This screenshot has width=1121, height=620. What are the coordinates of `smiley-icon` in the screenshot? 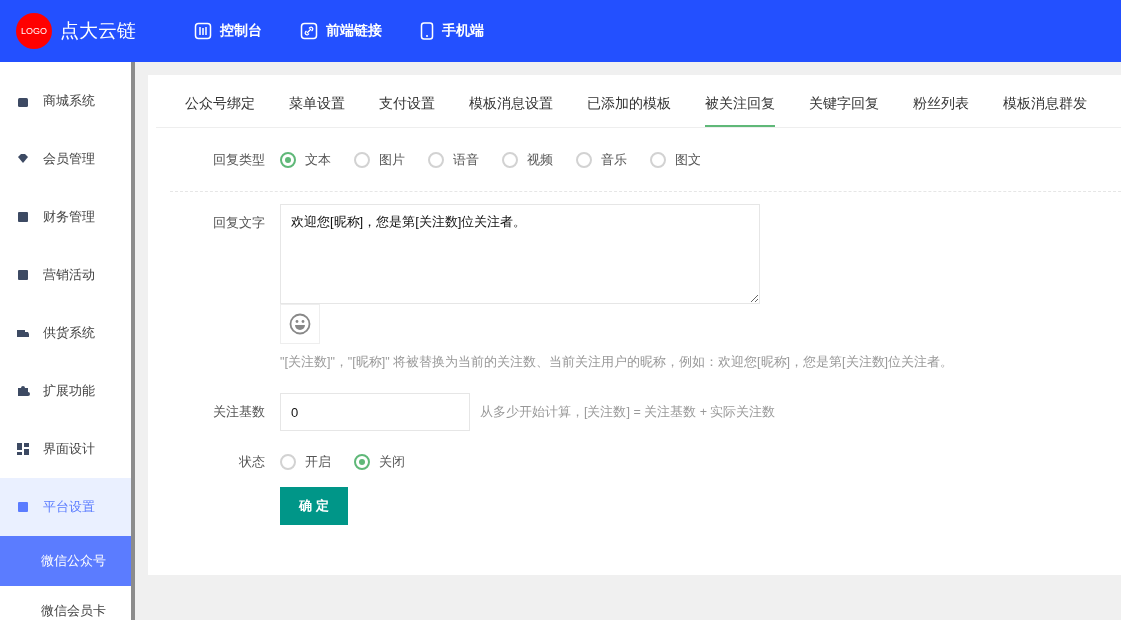 It's located at (300, 324).